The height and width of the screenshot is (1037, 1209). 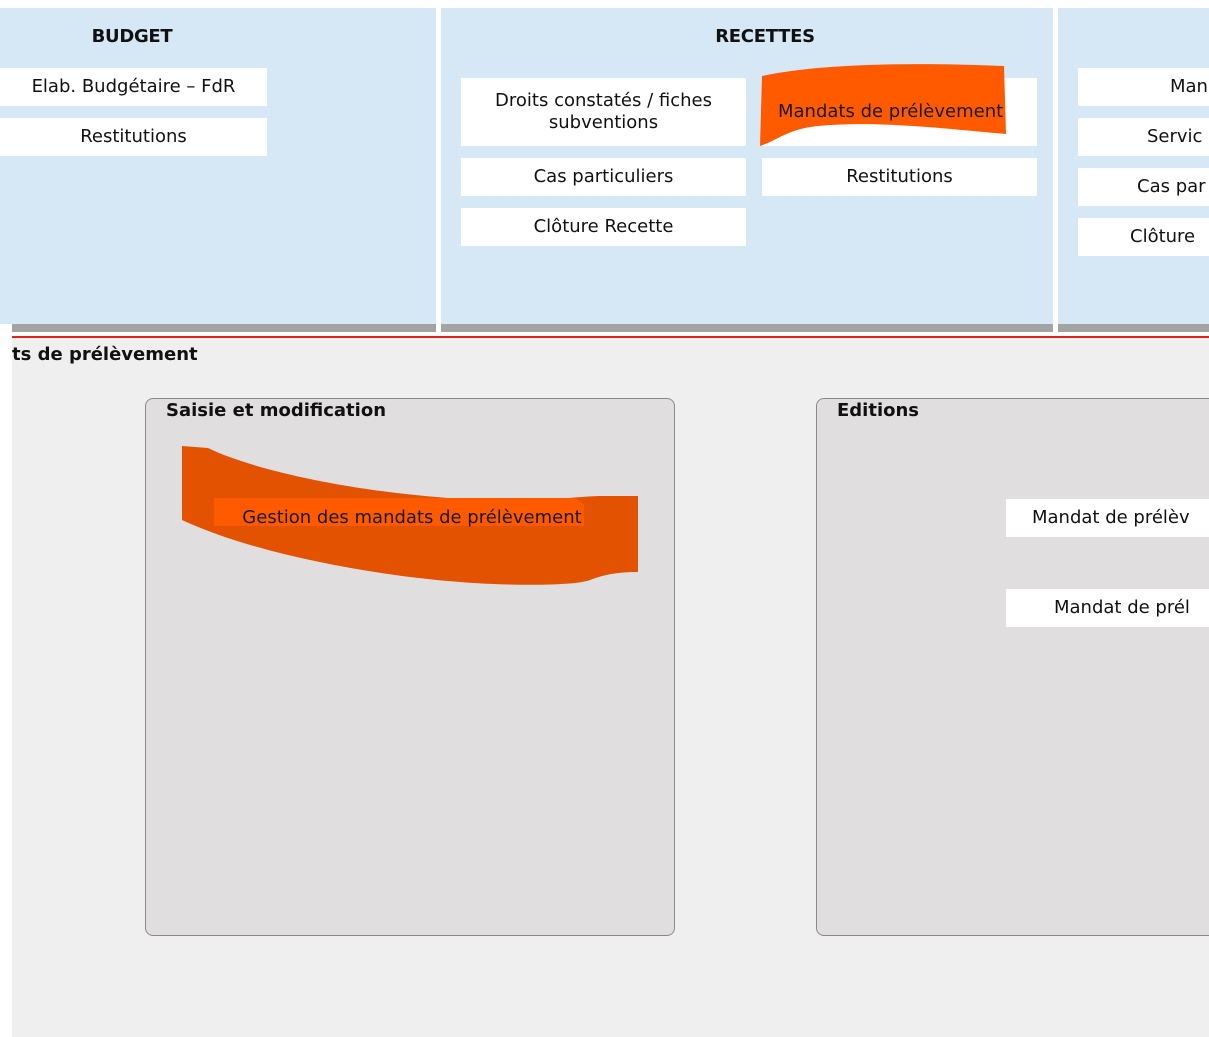 I want to click on menu-item-budget-restitutions: Restitutions, so click(x=133, y=137).